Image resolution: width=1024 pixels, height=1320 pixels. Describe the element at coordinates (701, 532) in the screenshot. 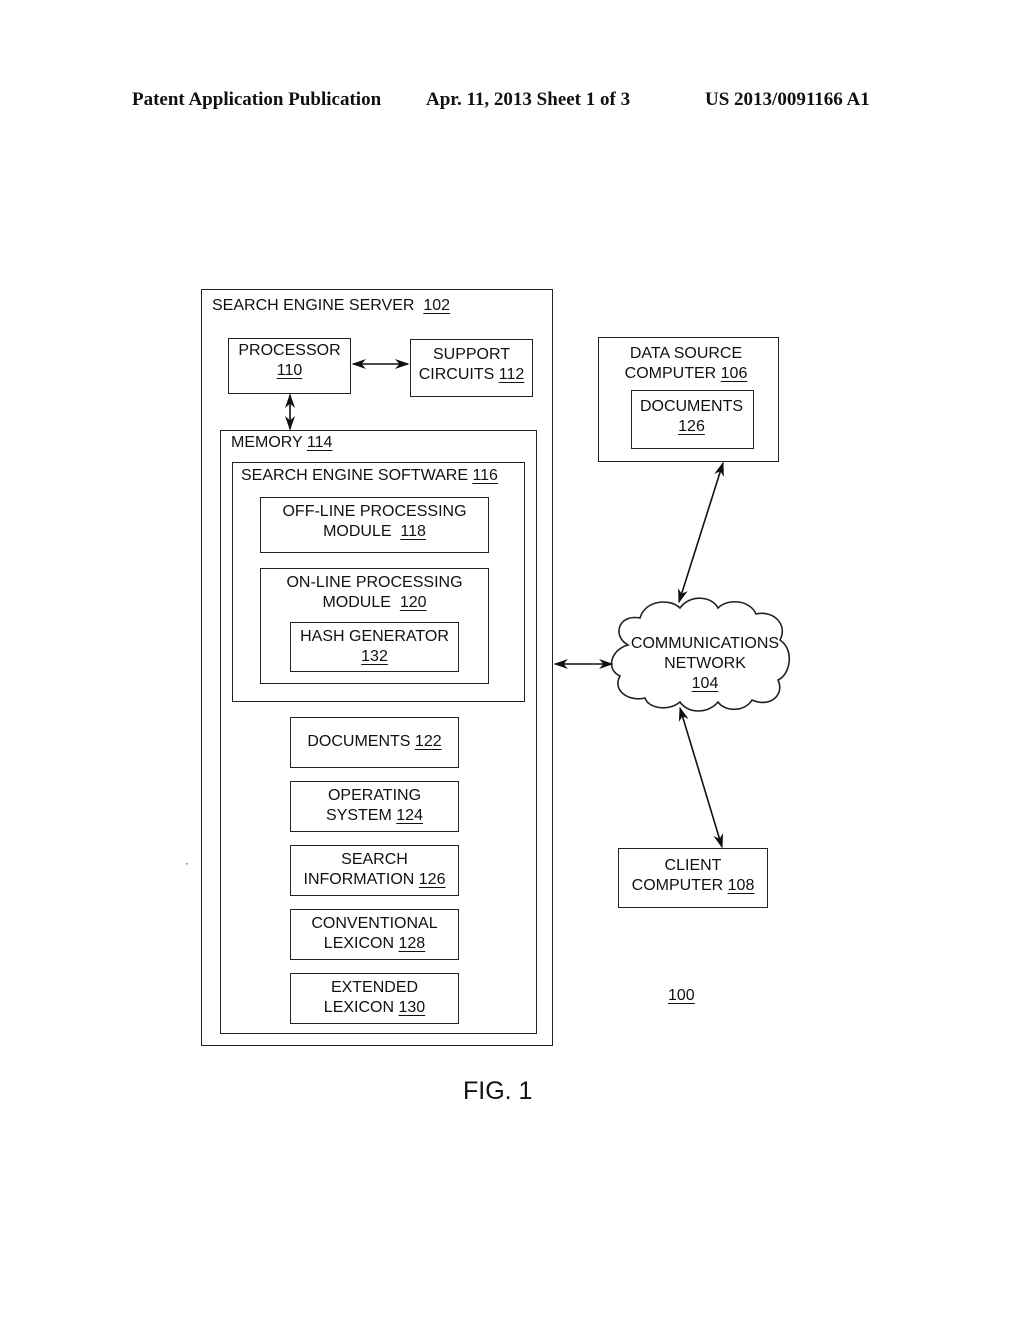

I see `datasource-network-arrow` at that location.